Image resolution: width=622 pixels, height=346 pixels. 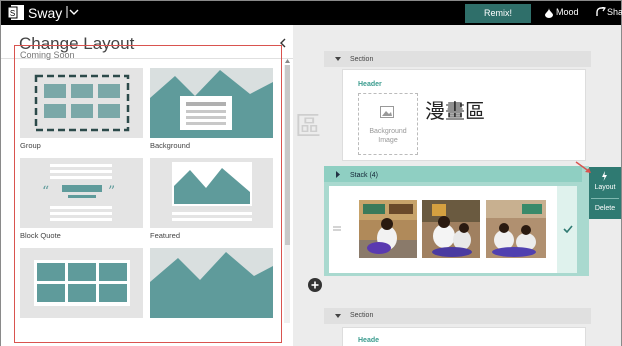 I want to click on layout-tile-grid, so click(x=81, y=283).